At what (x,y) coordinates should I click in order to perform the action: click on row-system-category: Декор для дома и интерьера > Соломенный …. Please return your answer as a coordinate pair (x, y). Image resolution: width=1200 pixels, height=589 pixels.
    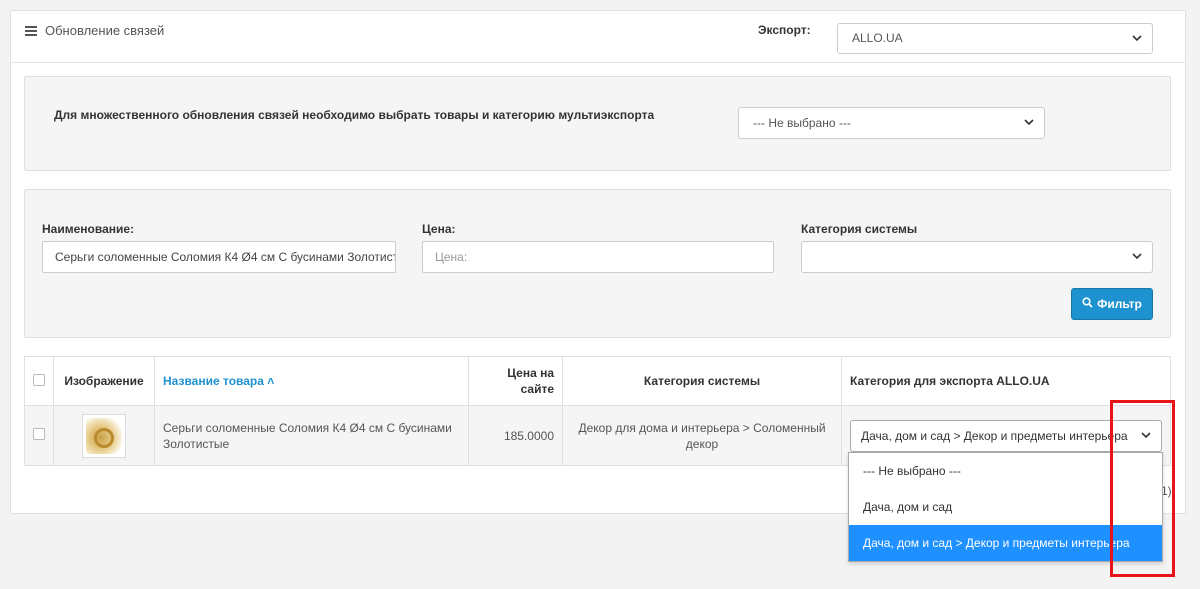
    Looking at the image, I should click on (702, 435).